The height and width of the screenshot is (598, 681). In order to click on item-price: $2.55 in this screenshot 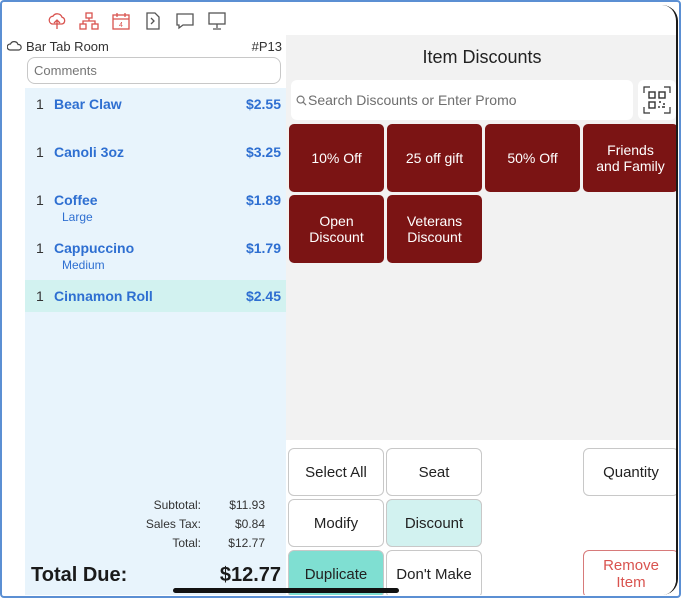, I will do `click(263, 104)`.